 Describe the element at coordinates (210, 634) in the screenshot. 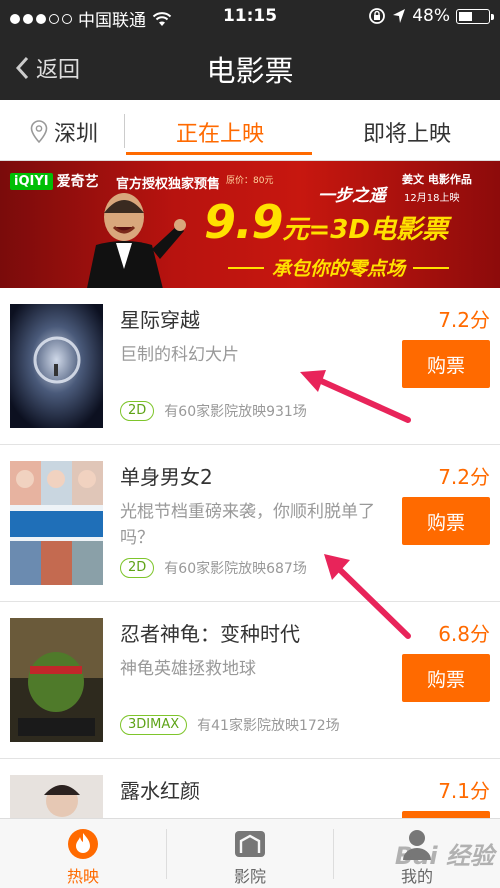

I see `movie-title: 忍者神龟：变种时代` at that location.